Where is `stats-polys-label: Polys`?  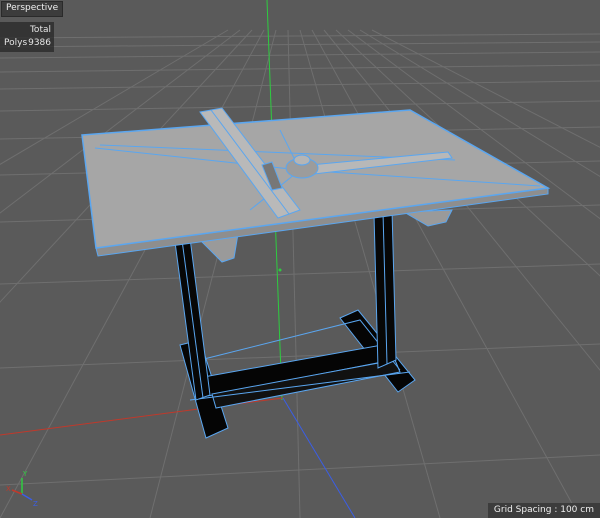
stats-polys-label: Polys is located at coordinates (16, 43).